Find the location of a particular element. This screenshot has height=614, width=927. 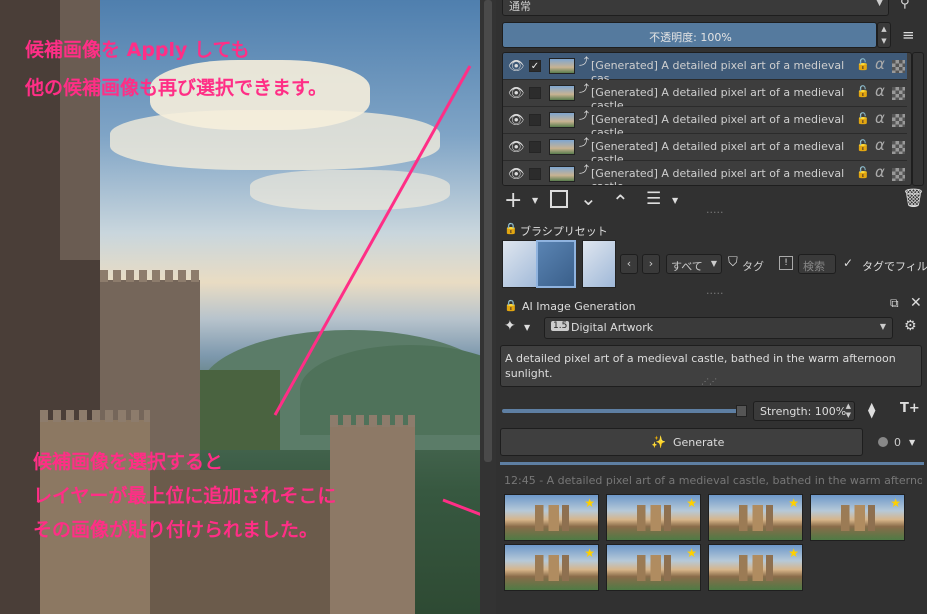

canvas-scrollbar is located at coordinates (488, 307).